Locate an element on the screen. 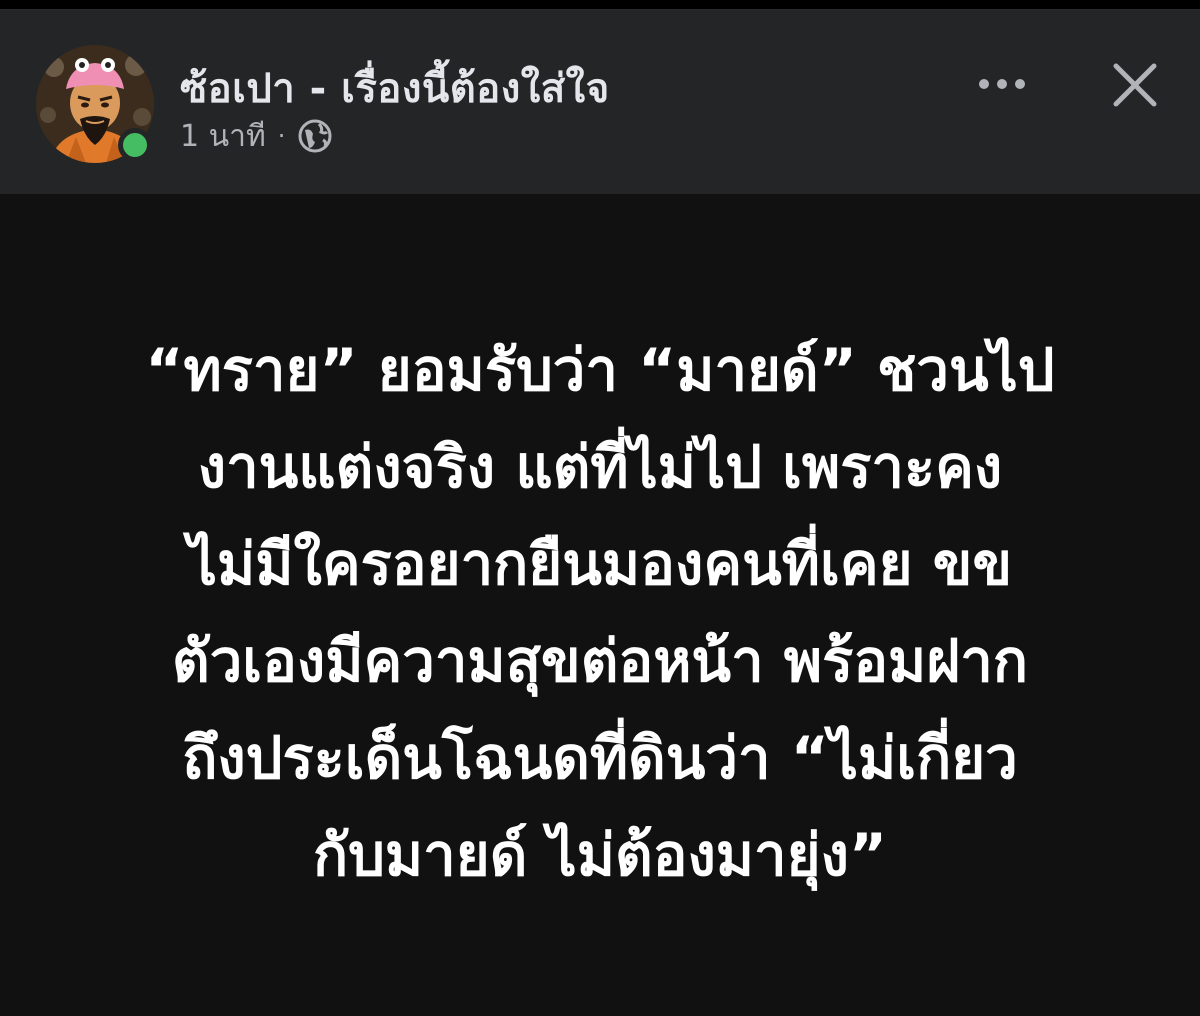 Image resolution: width=1200 pixels, height=1016 pixels. post-text-line: “ทราย” ยอมรับว่า “มายด์” ชวนไป is located at coordinates (600, 370).